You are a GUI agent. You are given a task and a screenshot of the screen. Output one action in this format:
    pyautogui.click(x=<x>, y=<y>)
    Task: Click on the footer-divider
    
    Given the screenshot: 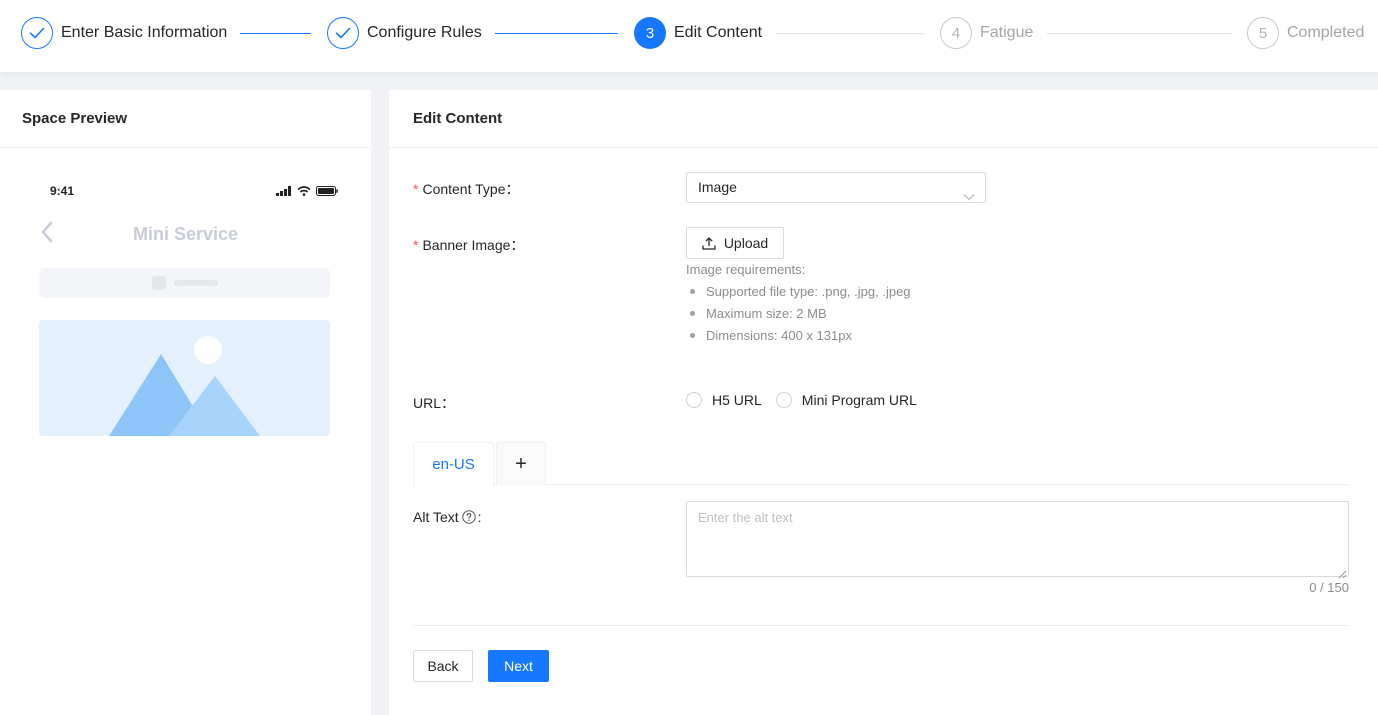 What is the action you would take?
    pyautogui.click(x=881, y=625)
    